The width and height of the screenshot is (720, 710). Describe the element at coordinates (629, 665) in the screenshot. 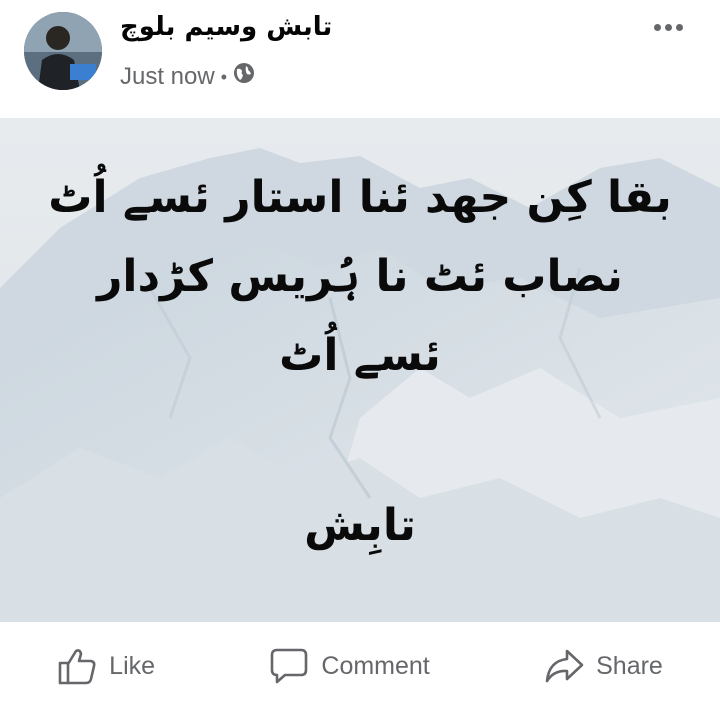

I see `share-label: Share` at that location.